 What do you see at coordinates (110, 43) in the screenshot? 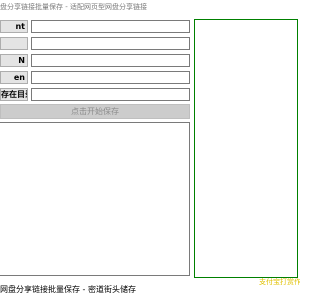
I see `row-2-input` at bounding box center [110, 43].